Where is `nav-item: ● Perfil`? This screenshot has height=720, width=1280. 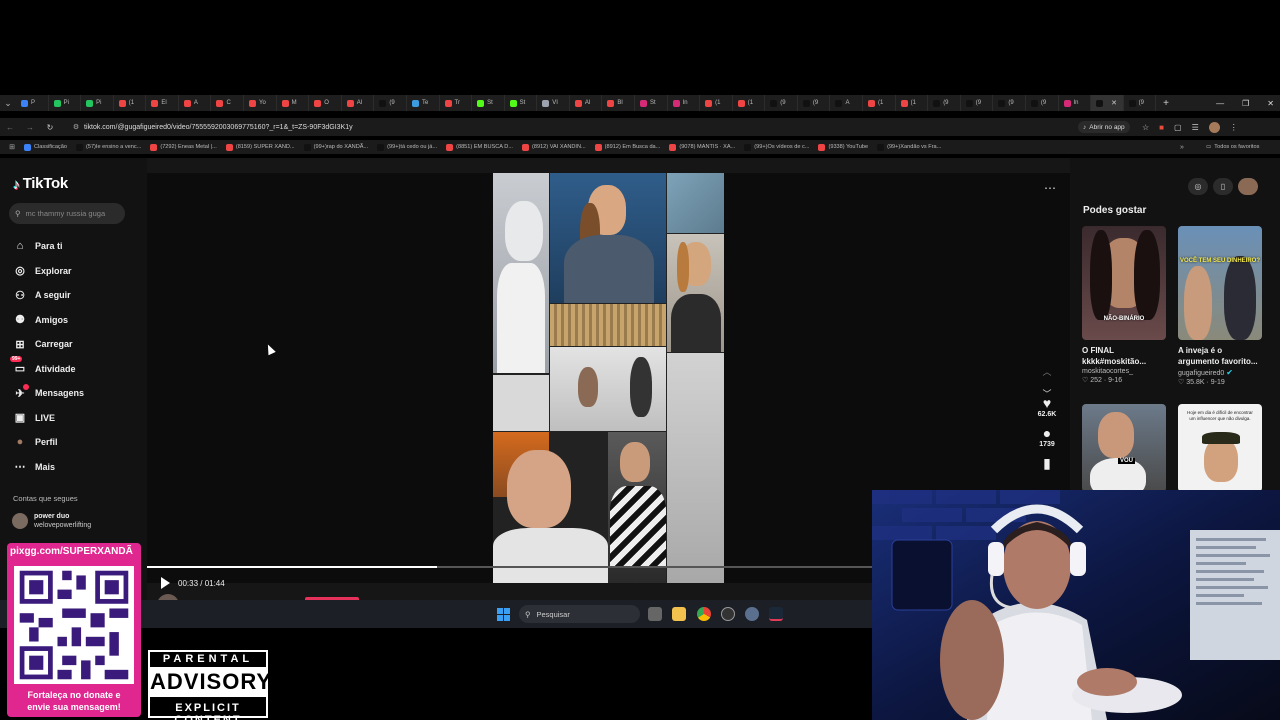 nav-item: ● Perfil is located at coordinates (48, 442).